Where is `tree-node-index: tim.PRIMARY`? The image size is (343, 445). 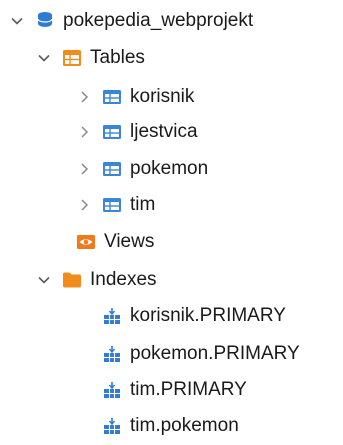 tree-node-index: tim.PRIMARY is located at coordinates (174, 390).